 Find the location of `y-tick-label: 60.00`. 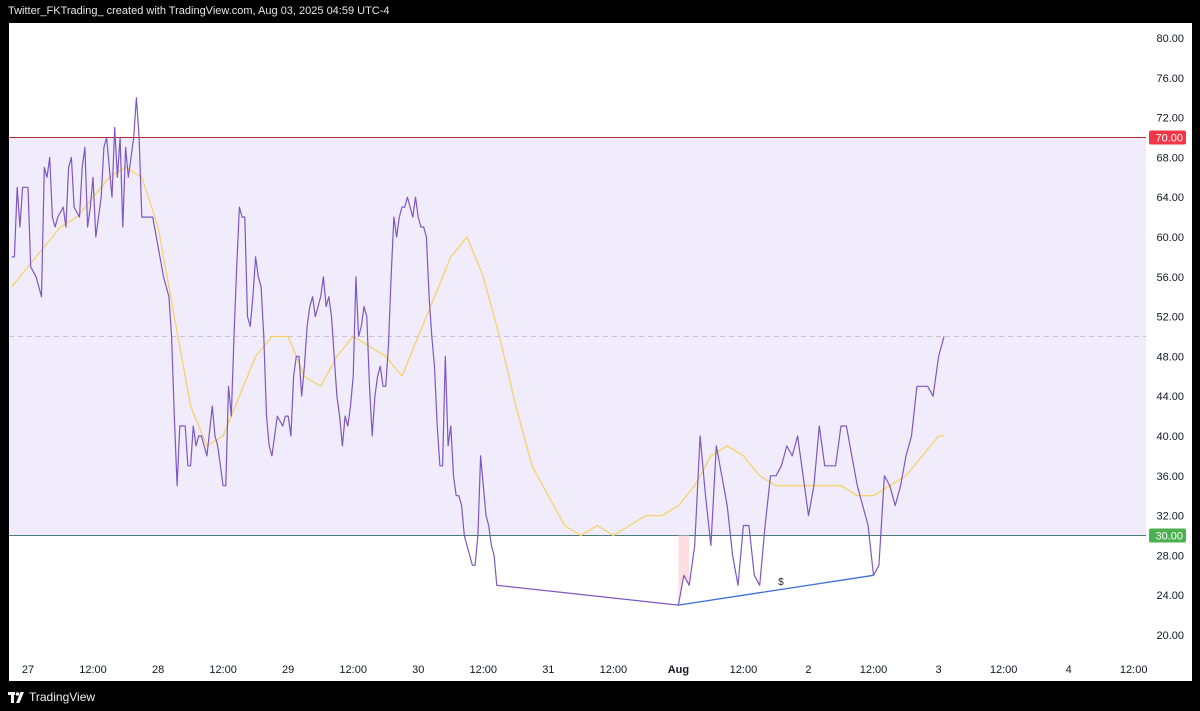

y-tick-label: 60.00 is located at coordinates (1170, 238).